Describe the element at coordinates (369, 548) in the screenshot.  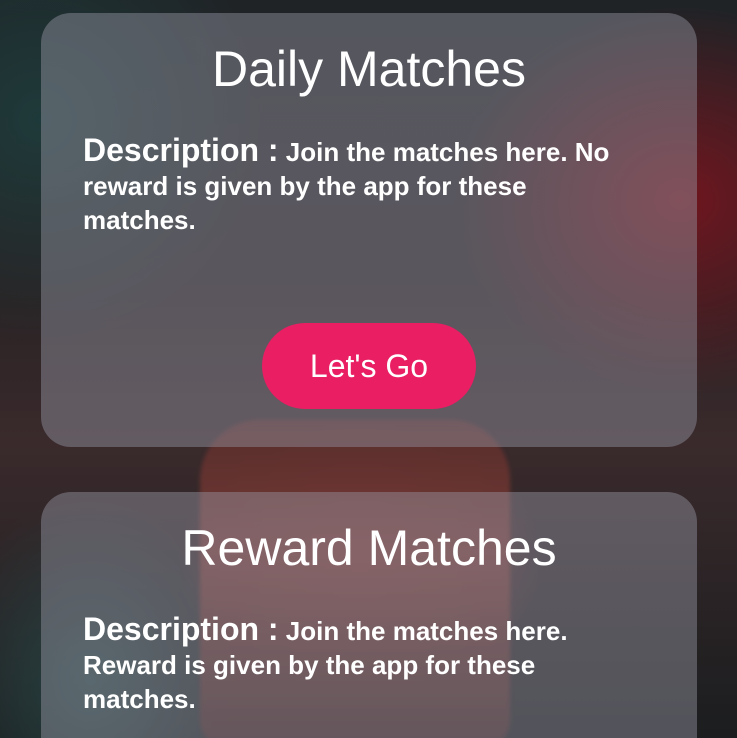
I see `reward-matches-title: Reward Matches` at that location.